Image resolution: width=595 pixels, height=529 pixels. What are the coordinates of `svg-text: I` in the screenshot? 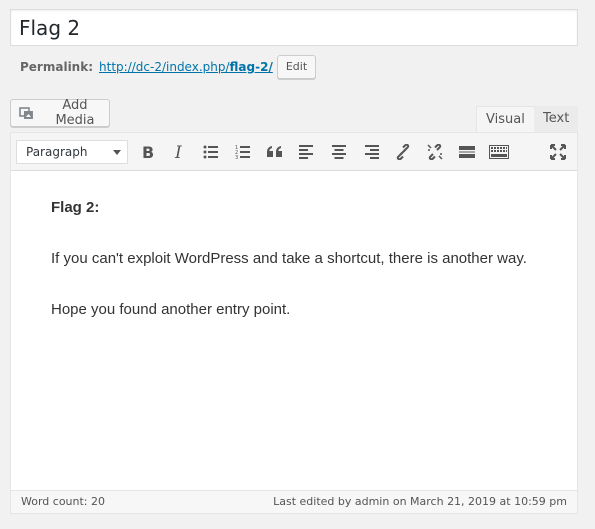 It's located at (178, 152).